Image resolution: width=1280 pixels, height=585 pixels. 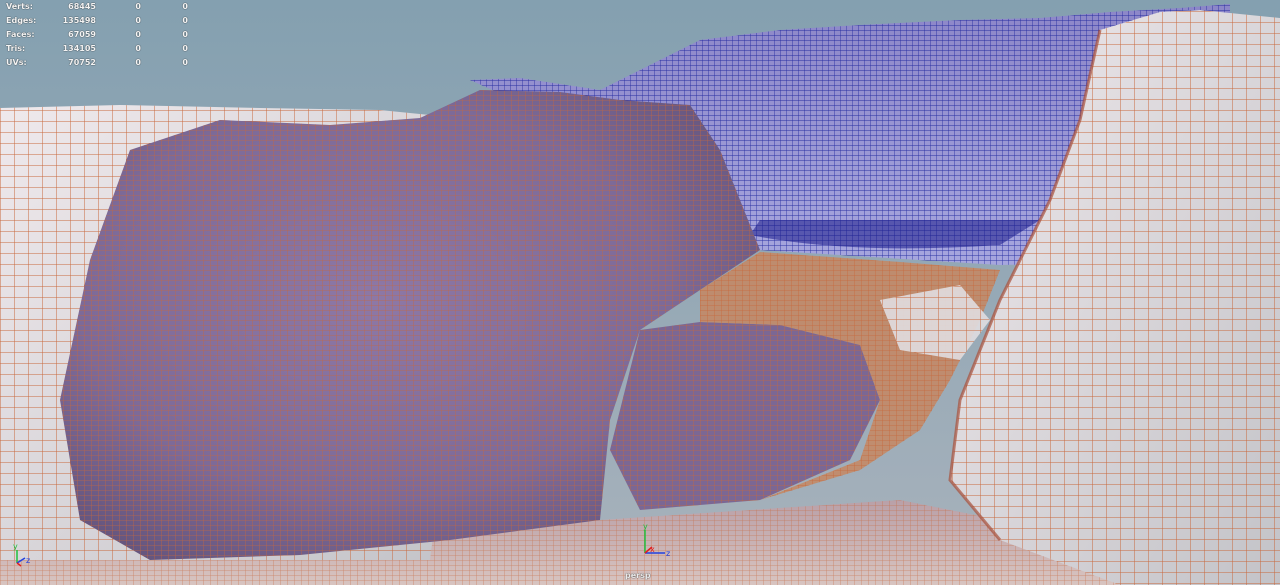 What do you see at coordinates (82, 62) in the screenshot?
I see `hud-total-value: 70752` at bounding box center [82, 62].